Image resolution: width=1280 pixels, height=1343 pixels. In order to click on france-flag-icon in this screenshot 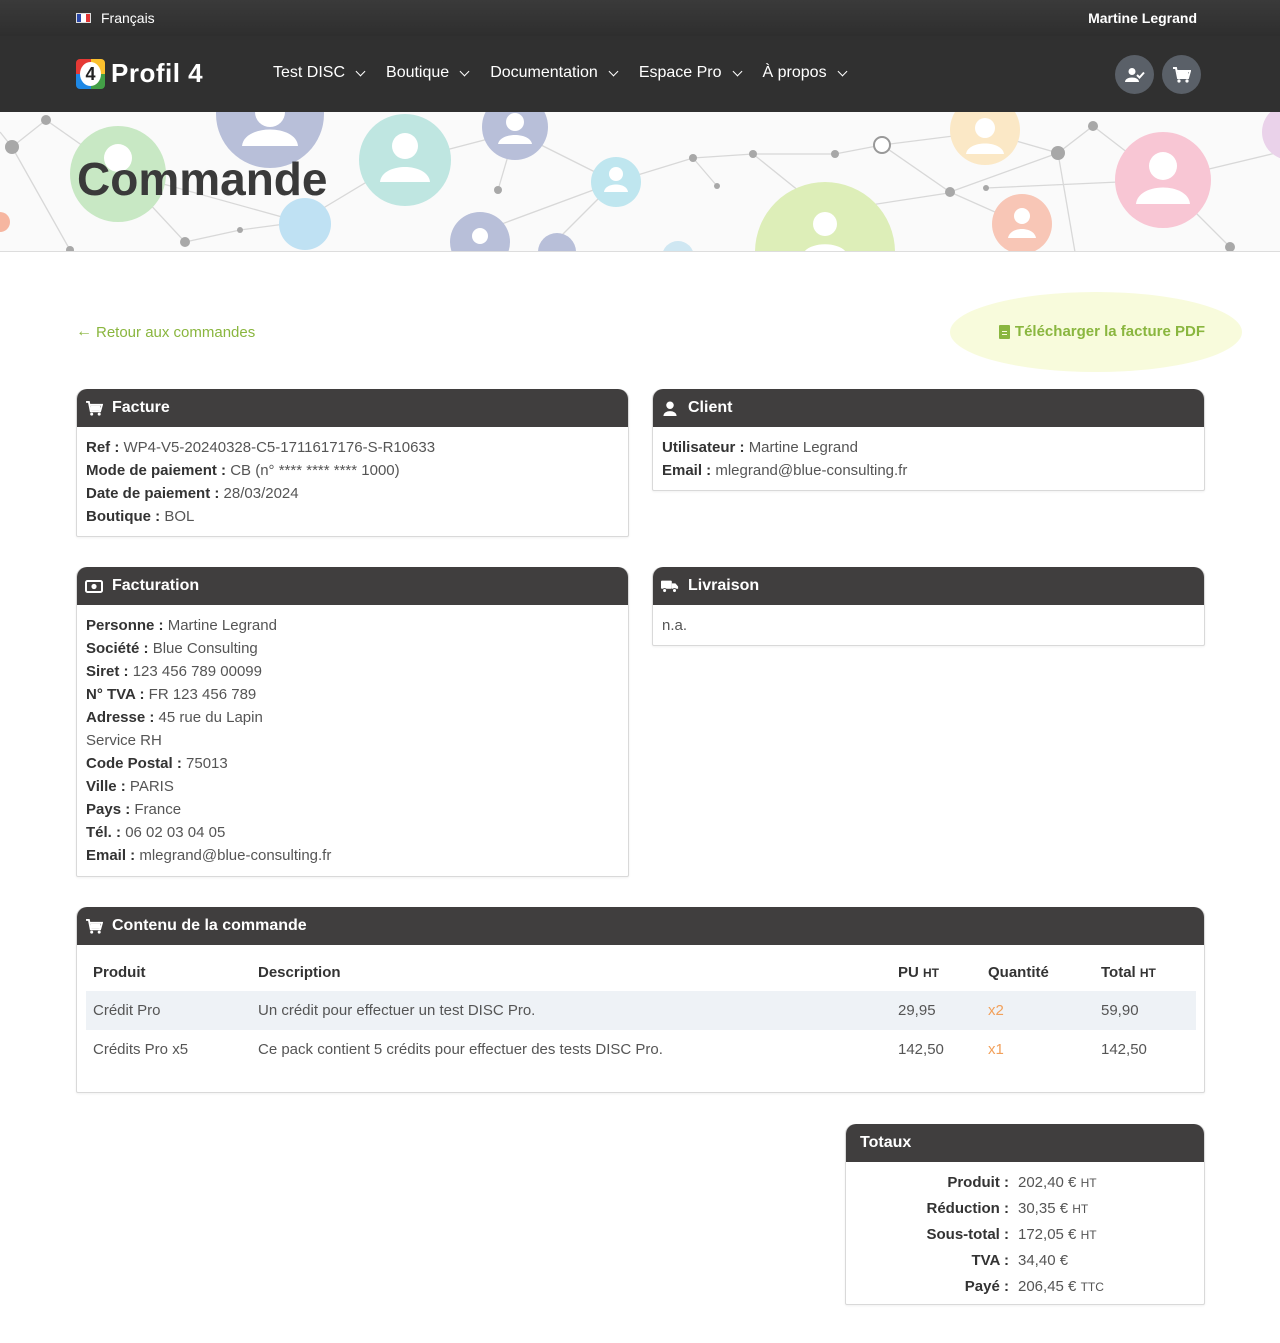, I will do `click(83, 18)`.